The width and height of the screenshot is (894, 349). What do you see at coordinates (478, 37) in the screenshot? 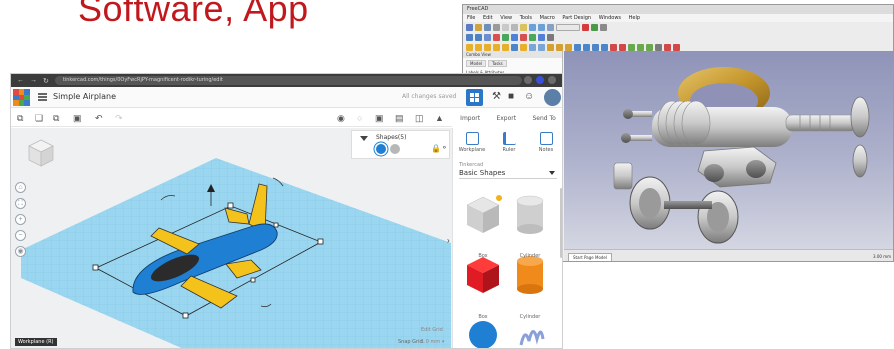
I see `fit-selection-icon` at bounding box center [478, 37].